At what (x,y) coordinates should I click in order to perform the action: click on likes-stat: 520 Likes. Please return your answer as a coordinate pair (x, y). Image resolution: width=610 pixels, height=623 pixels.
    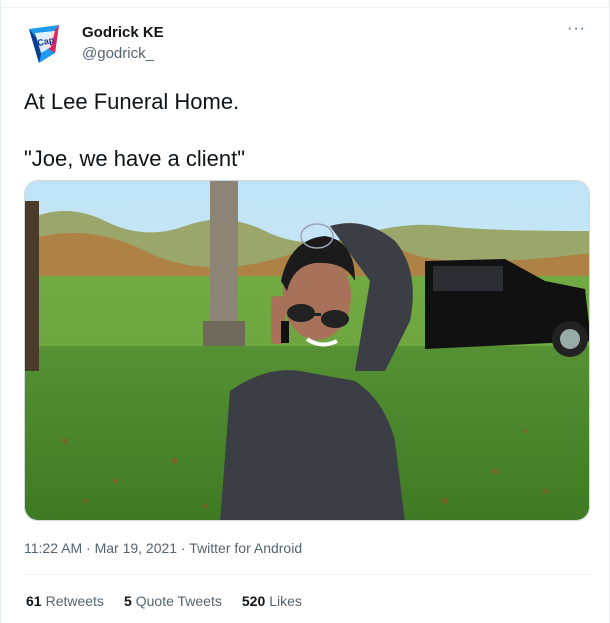
    Looking at the image, I should click on (272, 601).